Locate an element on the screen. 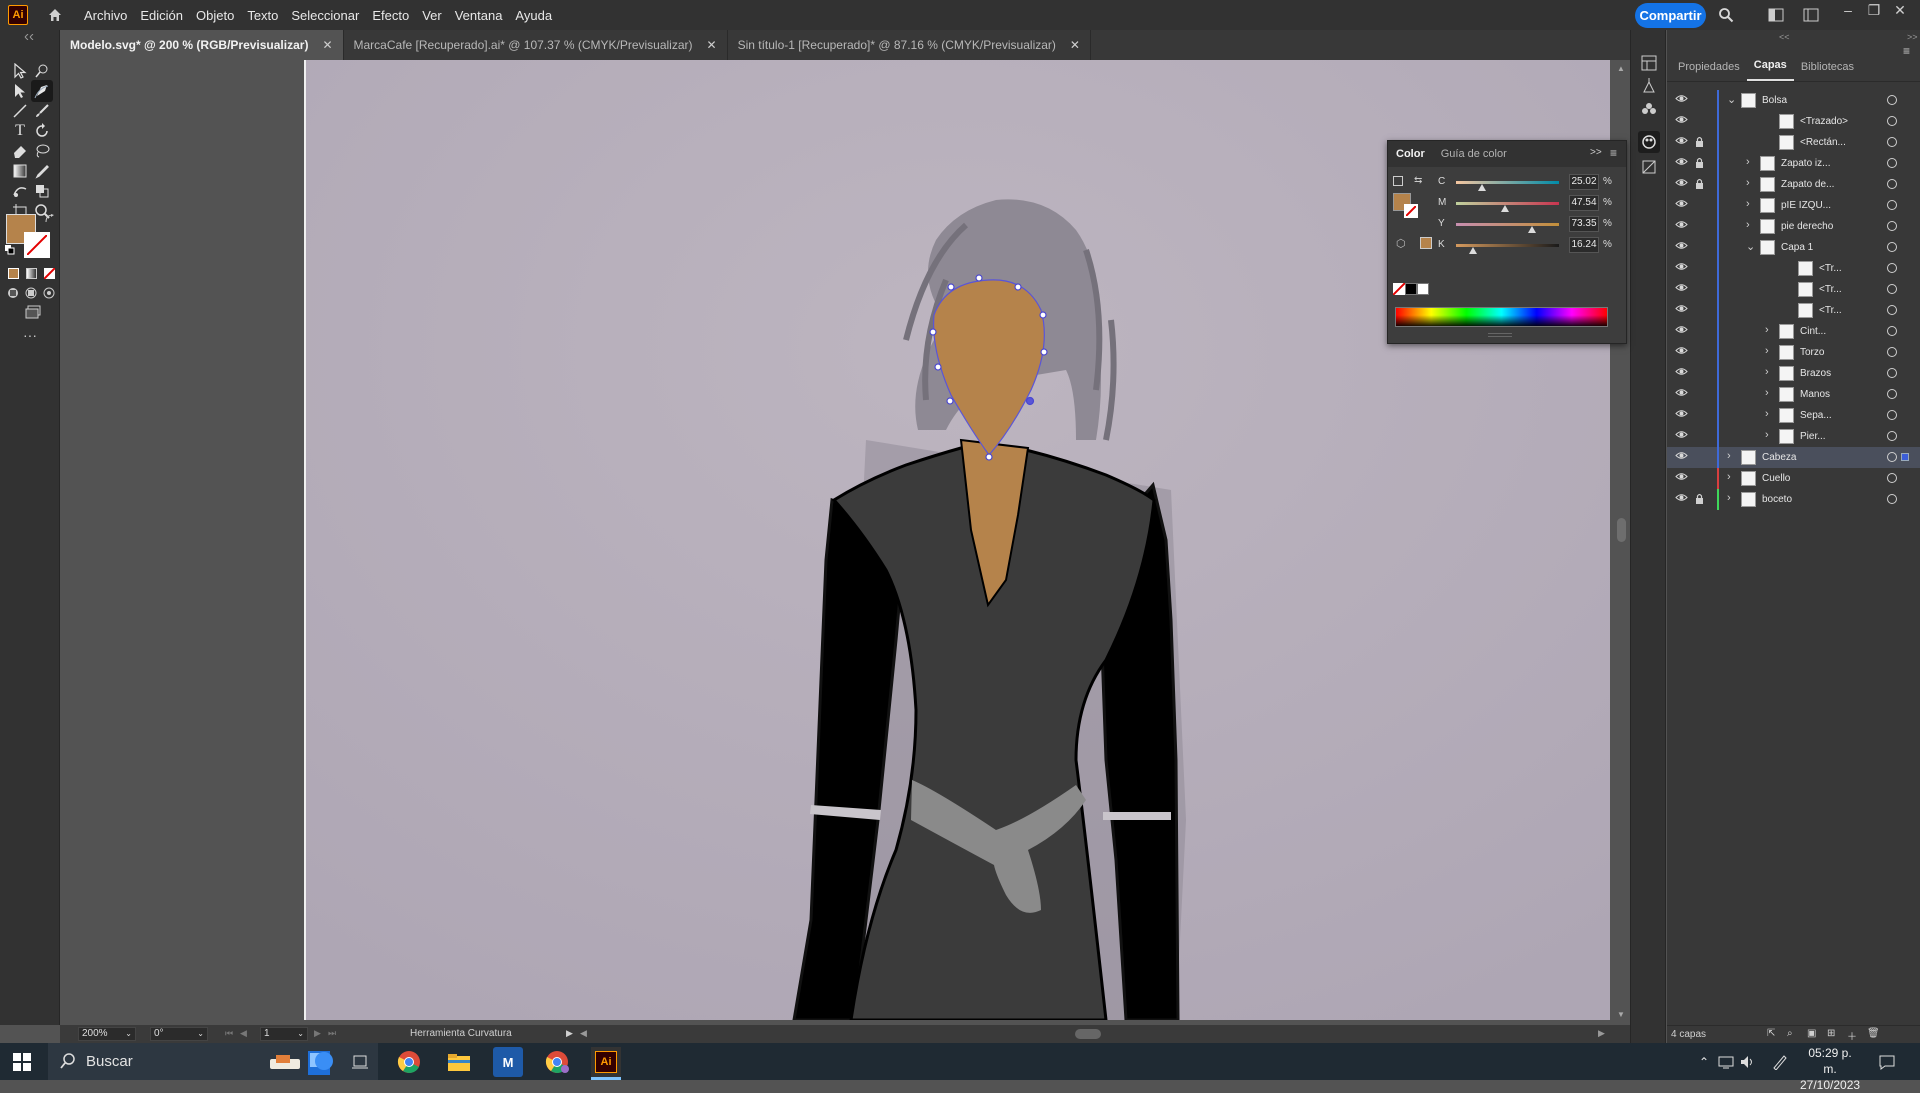  panel-collapse-icon: << is located at coordinates (1784, 37).